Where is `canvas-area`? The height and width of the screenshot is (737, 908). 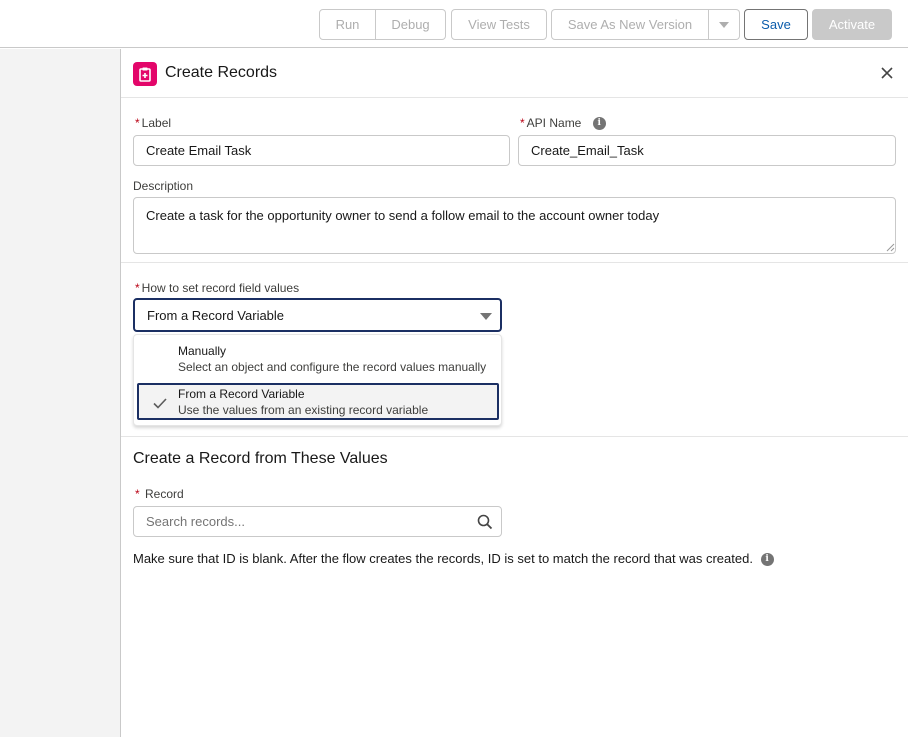 canvas-area is located at coordinates (60, 393).